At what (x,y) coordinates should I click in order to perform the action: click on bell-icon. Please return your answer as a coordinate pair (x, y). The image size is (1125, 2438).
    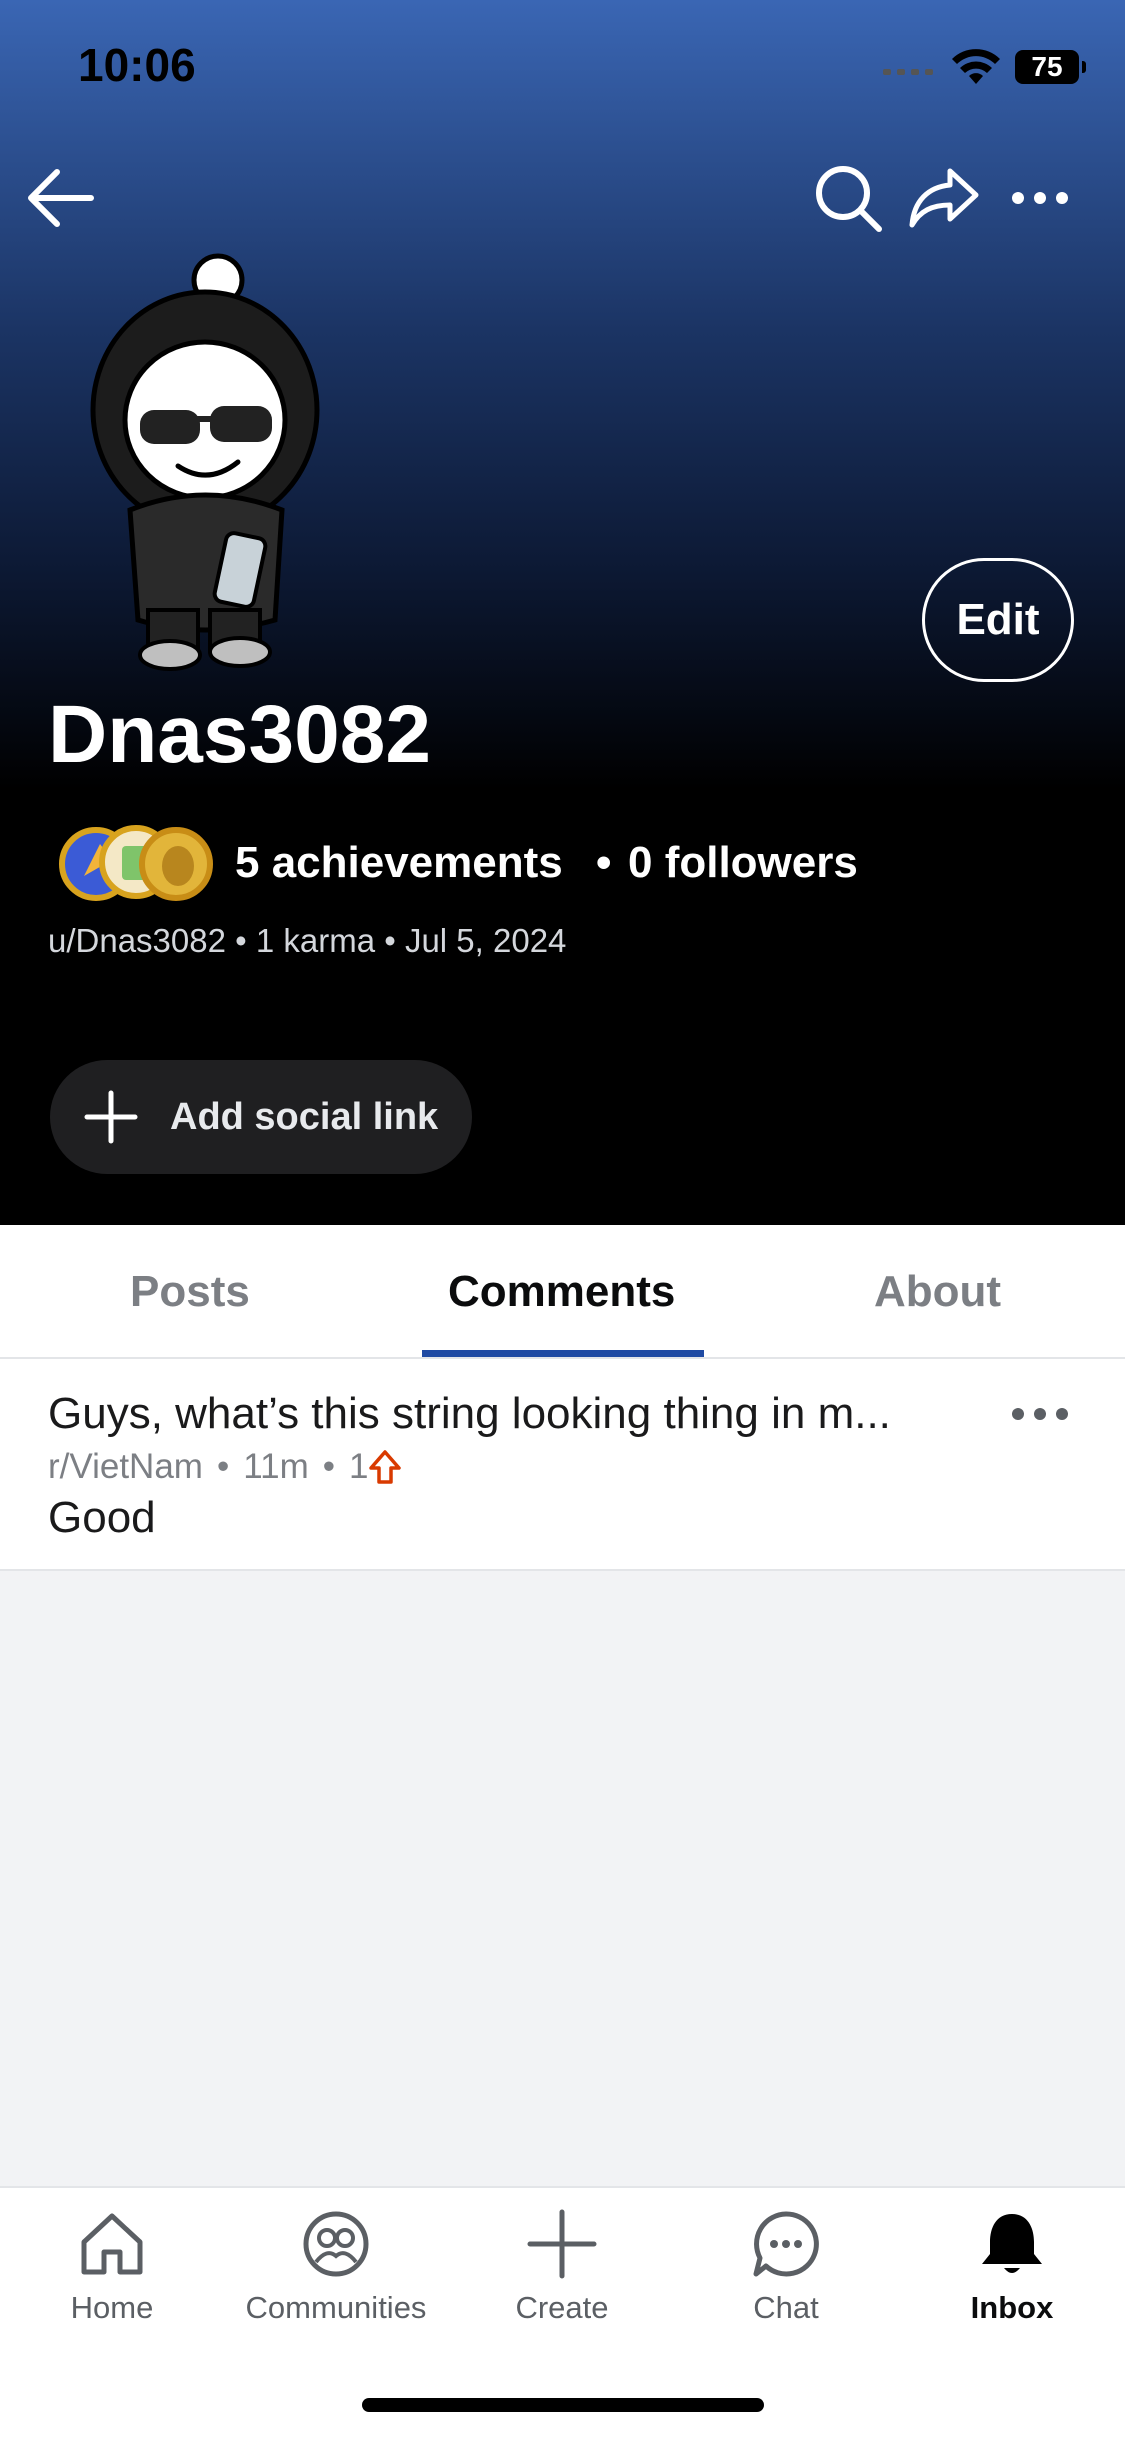
    Looking at the image, I should click on (1012, 2243).